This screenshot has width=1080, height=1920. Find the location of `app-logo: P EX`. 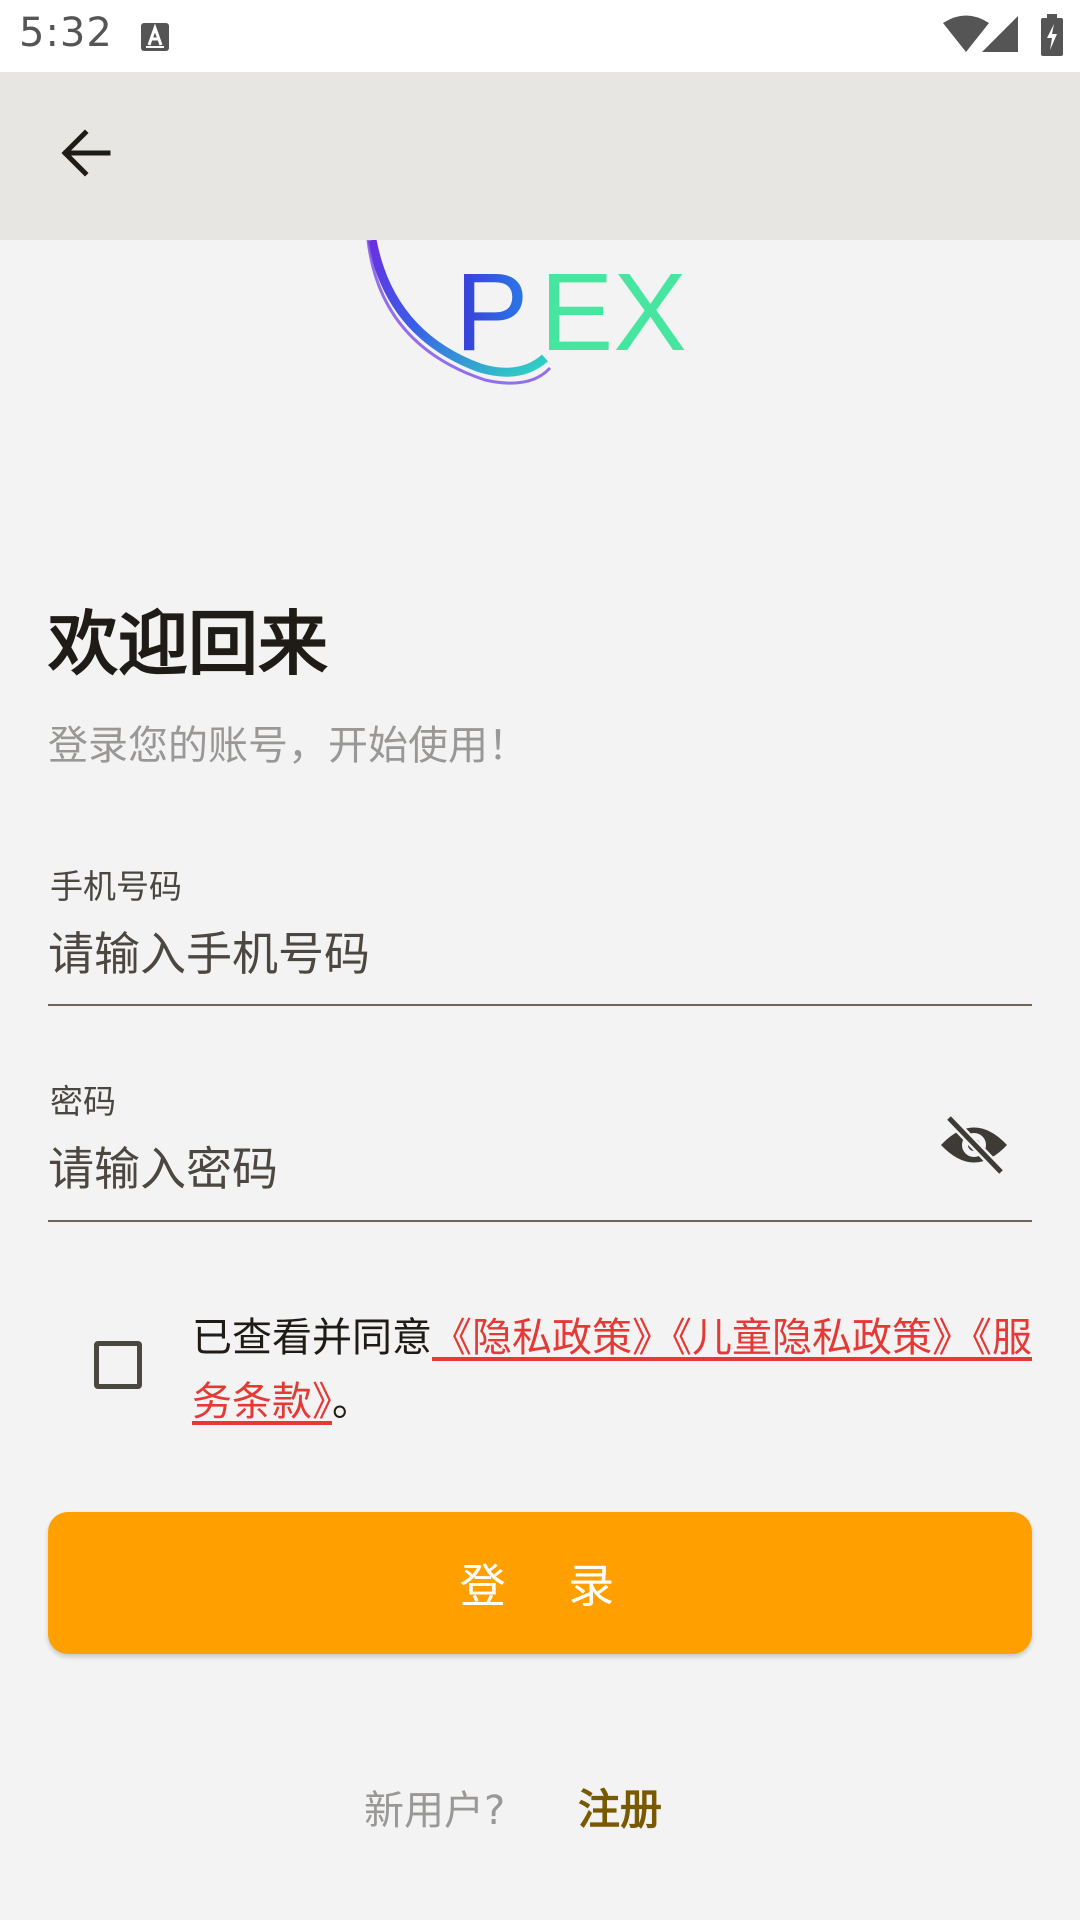

app-logo: P EX is located at coordinates (526, 312).